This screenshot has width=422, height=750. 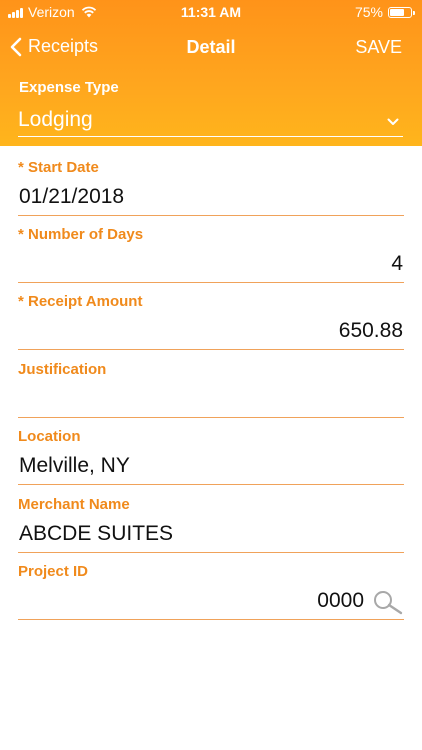 I want to click on expense-type-value: Lodging, so click(x=55, y=119).